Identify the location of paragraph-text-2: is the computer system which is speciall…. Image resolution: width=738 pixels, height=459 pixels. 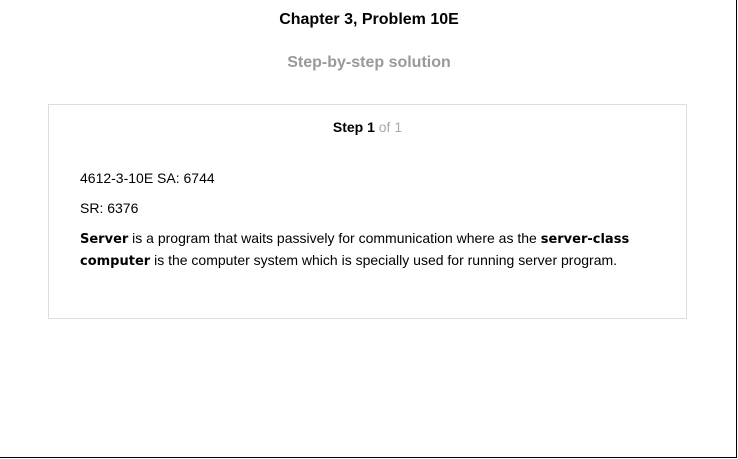
(384, 260).